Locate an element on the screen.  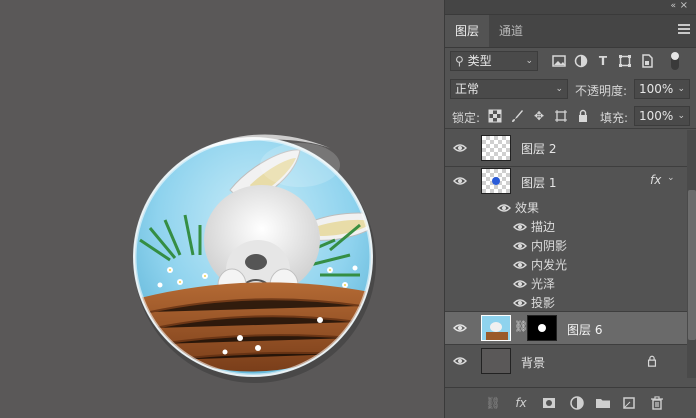
shape-filter-icon is located at coordinates (625, 61).